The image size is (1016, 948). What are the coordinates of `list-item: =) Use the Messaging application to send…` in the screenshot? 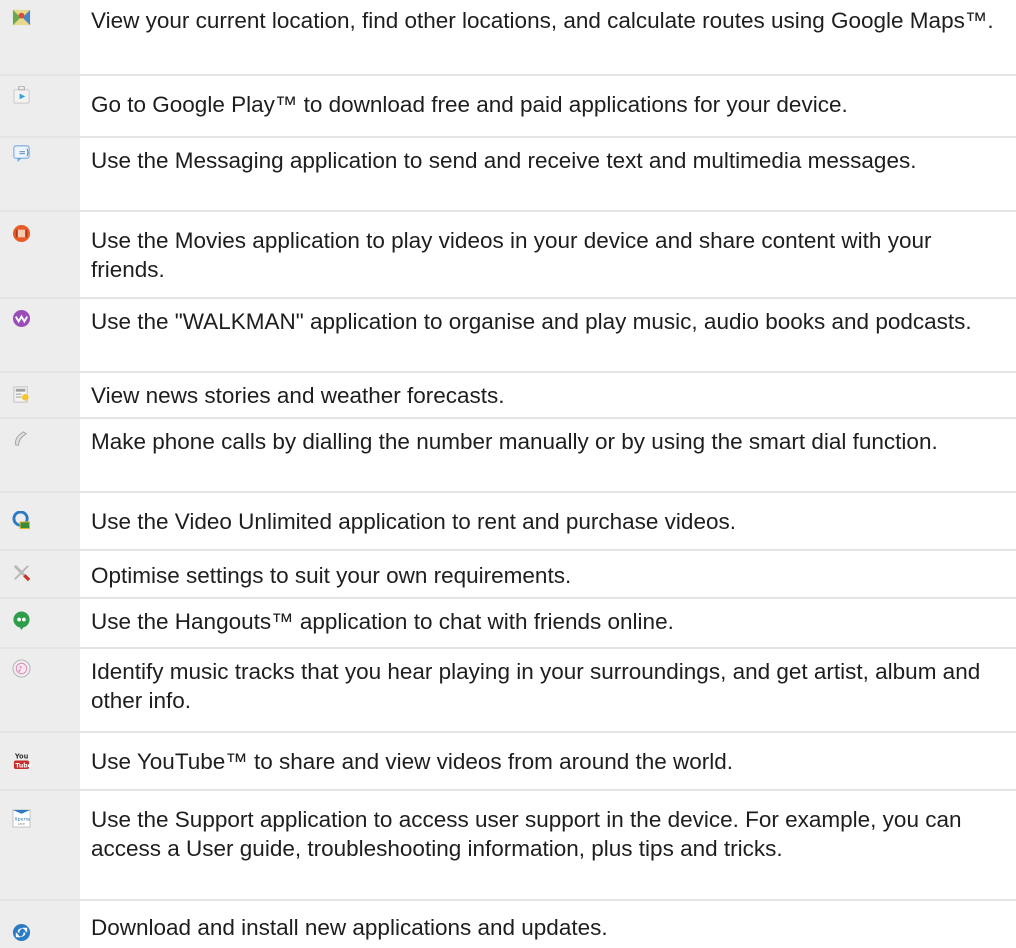 It's located at (508, 173).